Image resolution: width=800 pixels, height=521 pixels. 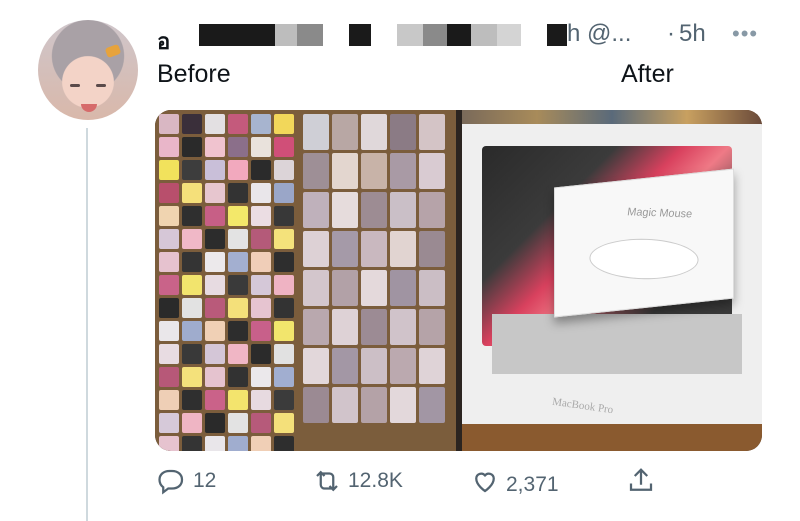 I want to click on retweet-icon, so click(x=327, y=481).